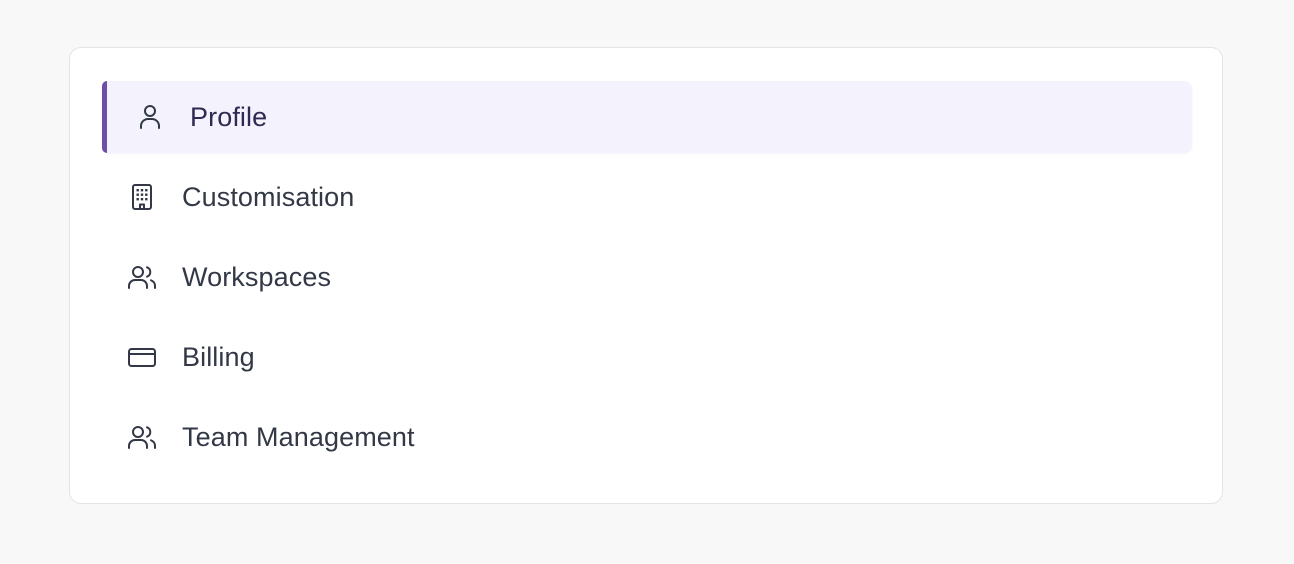 The height and width of the screenshot is (564, 1294). I want to click on nav-item-label: Billing, so click(218, 356).